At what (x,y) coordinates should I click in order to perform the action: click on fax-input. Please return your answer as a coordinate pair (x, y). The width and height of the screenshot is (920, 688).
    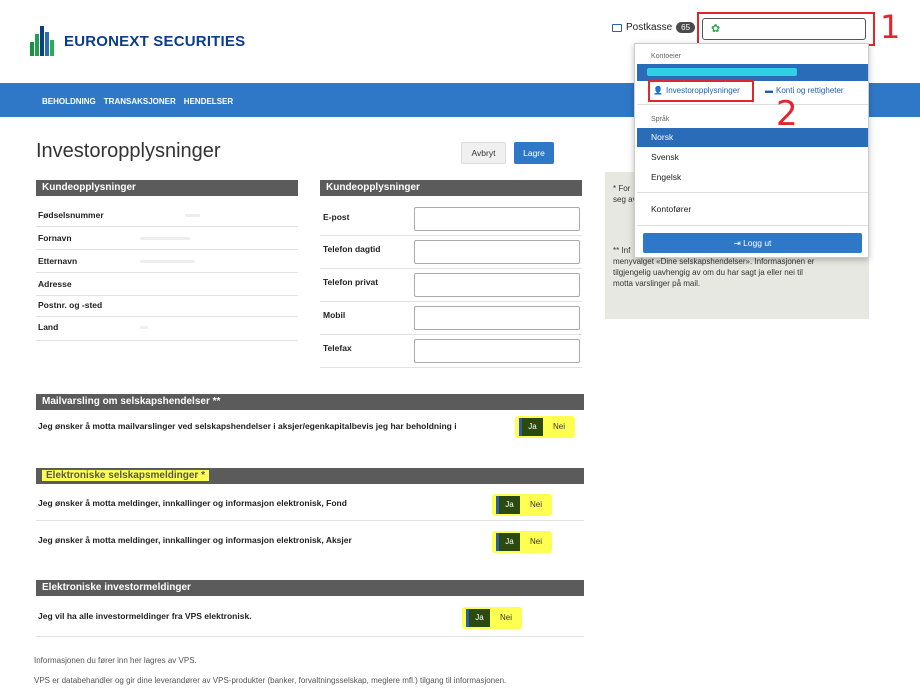
    Looking at the image, I should click on (497, 351).